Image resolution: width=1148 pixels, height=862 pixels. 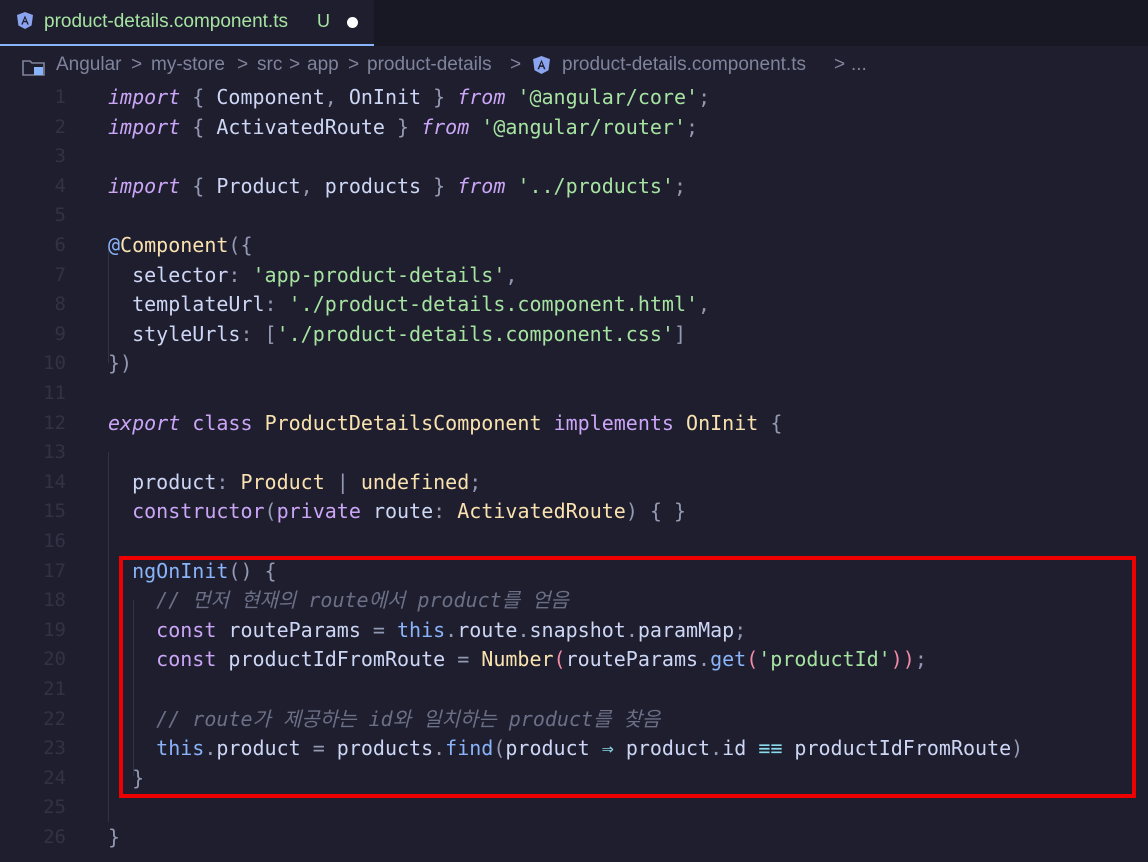 What do you see at coordinates (270, 511) in the screenshot?
I see `code-token: (` at bounding box center [270, 511].